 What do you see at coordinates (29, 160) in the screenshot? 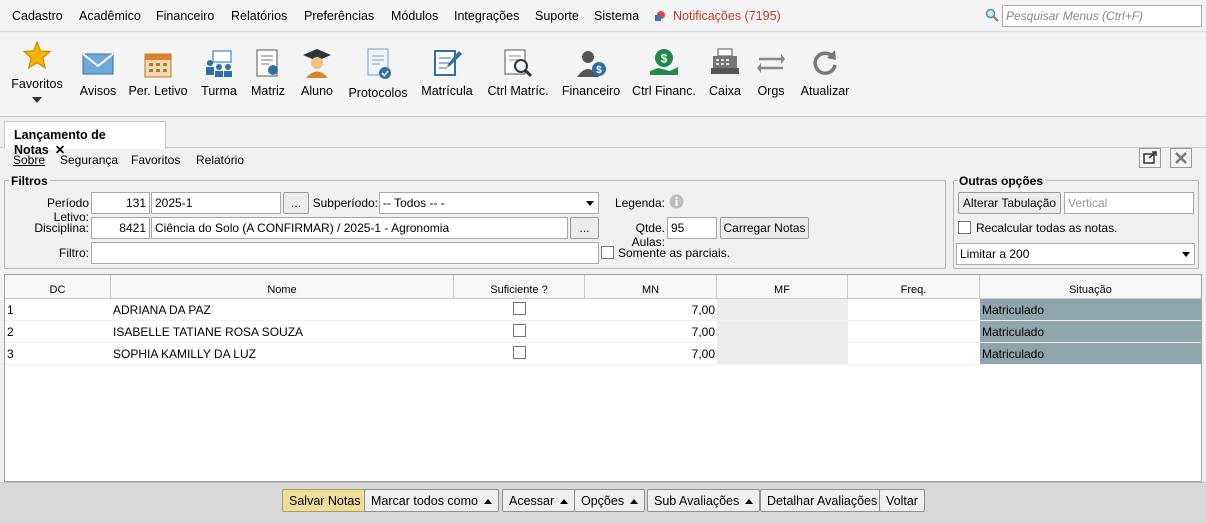
I see `submenu-sobre: Sobre` at bounding box center [29, 160].